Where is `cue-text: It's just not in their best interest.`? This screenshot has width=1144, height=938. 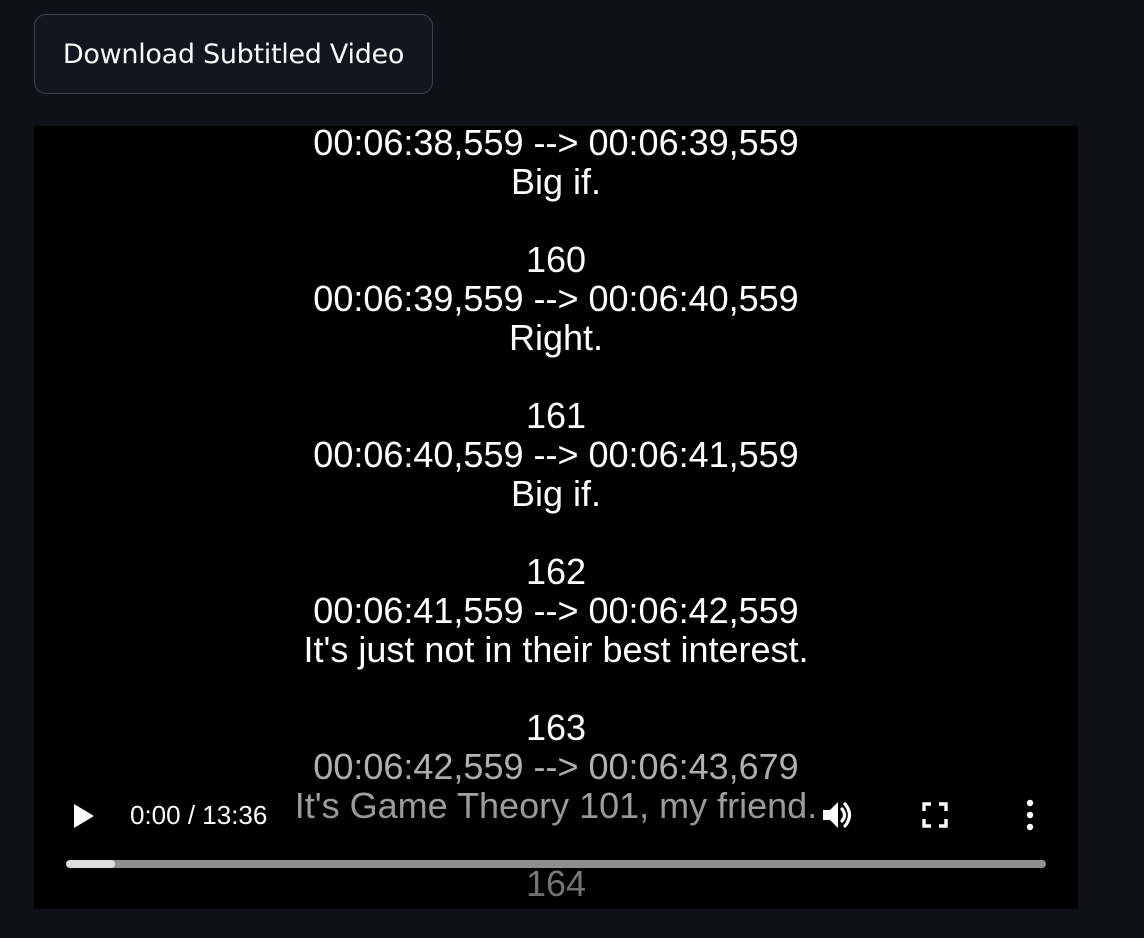
cue-text: It's just not in their best interest. is located at coordinates (556, 649).